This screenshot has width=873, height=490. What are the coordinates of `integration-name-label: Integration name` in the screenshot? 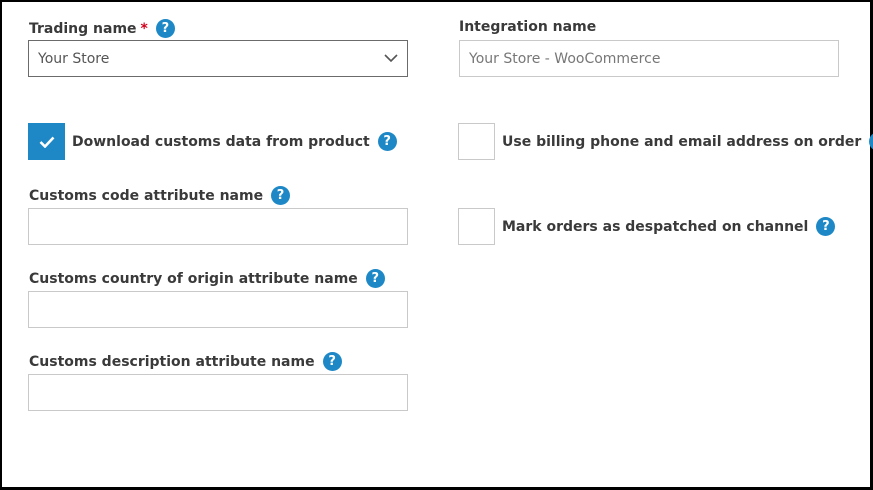 It's located at (528, 27).